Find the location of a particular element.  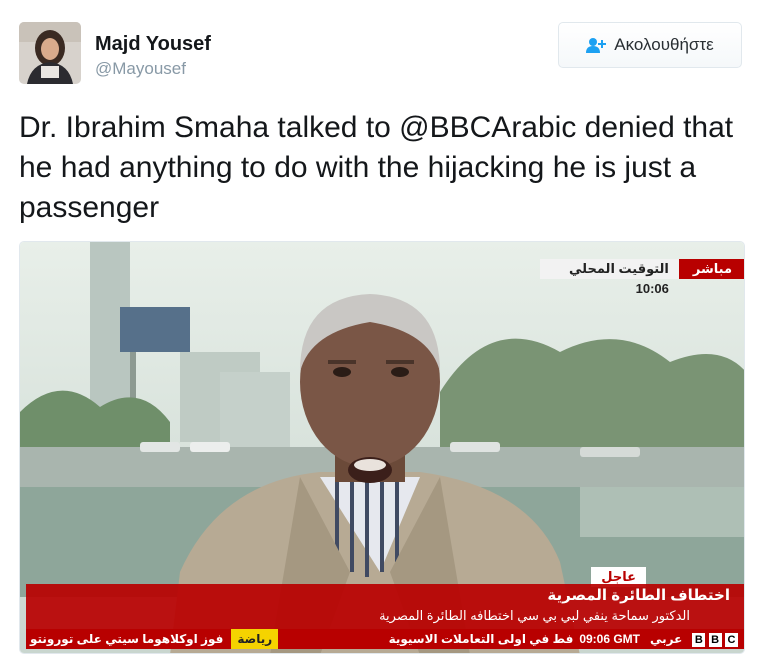

follow-button-label: Ακολουθήστε is located at coordinates (664, 44).